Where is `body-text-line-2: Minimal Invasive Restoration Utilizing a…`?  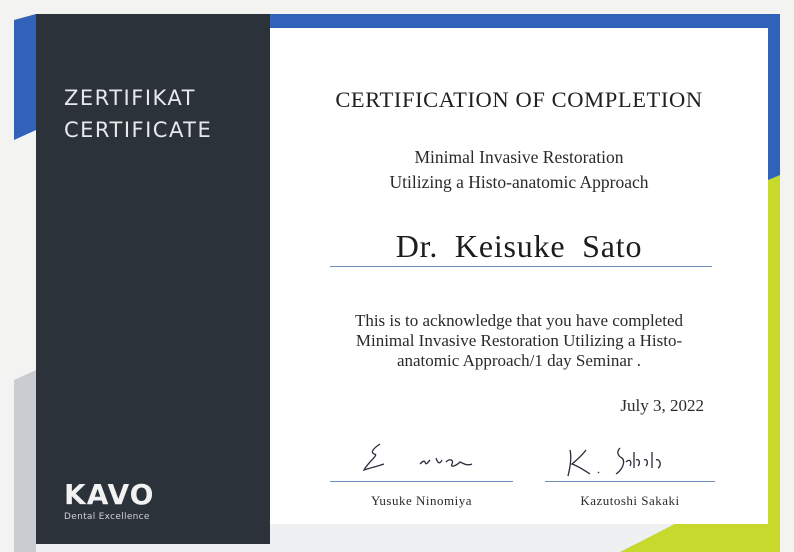
body-text-line-2: Minimal Invasive Restoration Utilizing a… is located at coordinates (519, 340).